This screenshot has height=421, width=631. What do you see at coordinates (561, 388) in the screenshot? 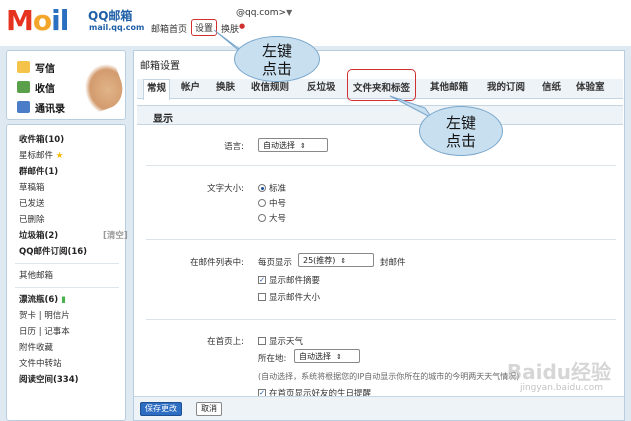
I see `watermark-url: jingyan.baidu.com` at bounding box center [561, 388].